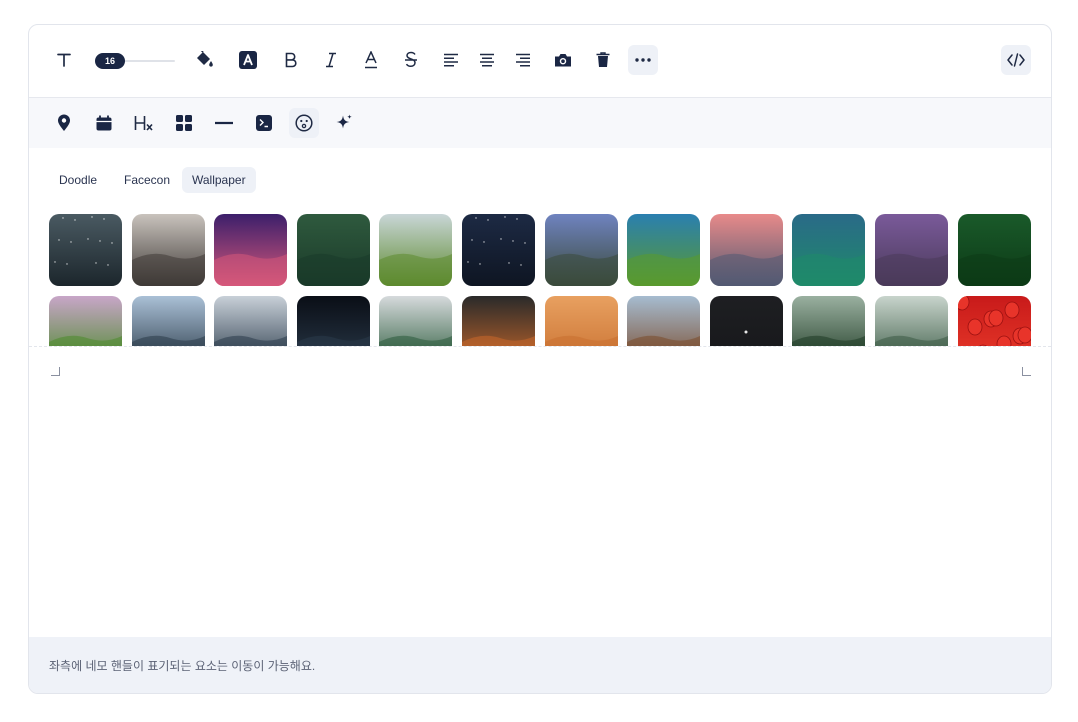 This screenshot has width=1078, height=722. What do you see at coordinates (540, 665) in the screenshot?
I see `editor-footer: 좌측에 네모 핸들이 표기되는 요소는 이동이 가능해요.` at bounding box center [540, 665].